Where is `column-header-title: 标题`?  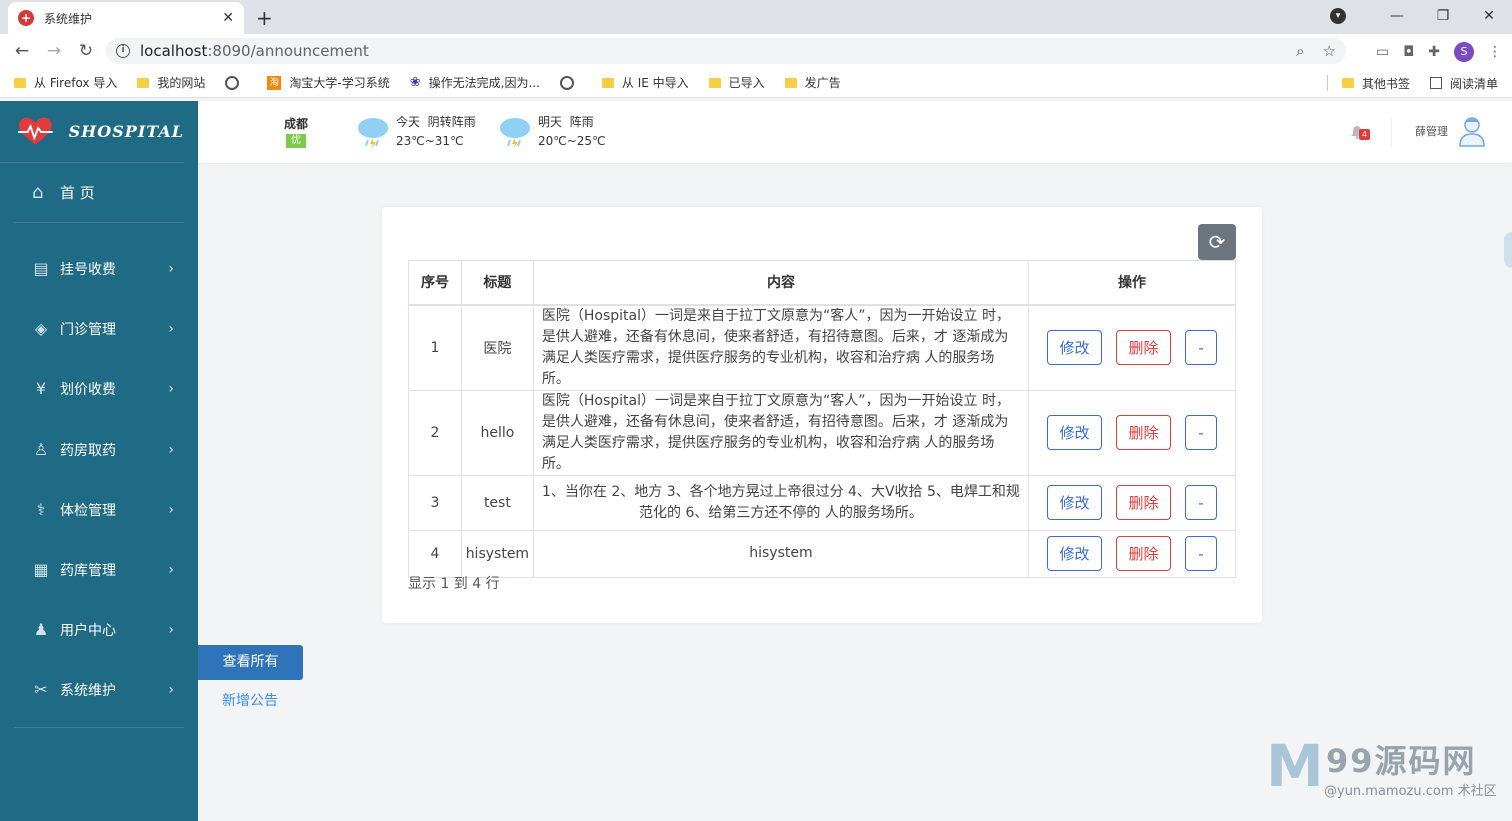
column-header-title: 标题 is located at coordinates (497, 283).